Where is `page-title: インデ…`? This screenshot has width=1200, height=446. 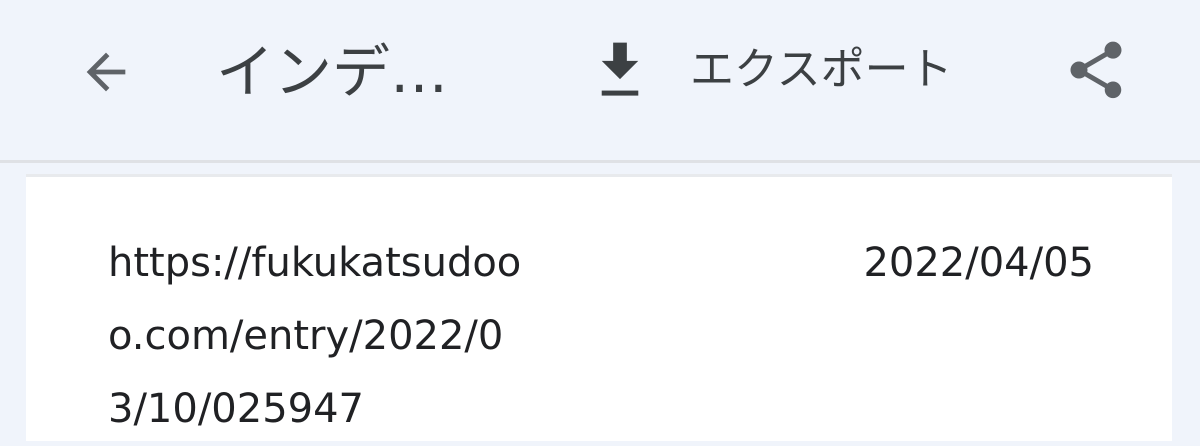 page-title: インデ… is located at coordinates (332, 72).